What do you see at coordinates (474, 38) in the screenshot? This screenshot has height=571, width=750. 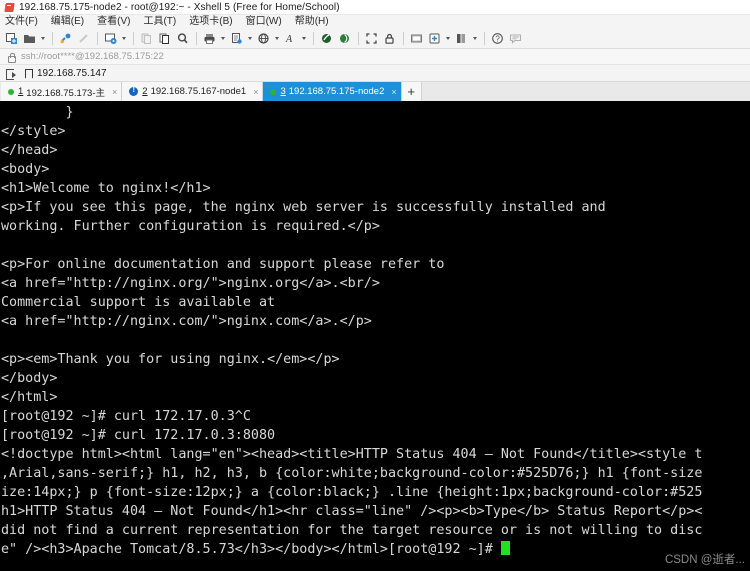 I see `layout-caret-icon` at bounding box center [474, 38].